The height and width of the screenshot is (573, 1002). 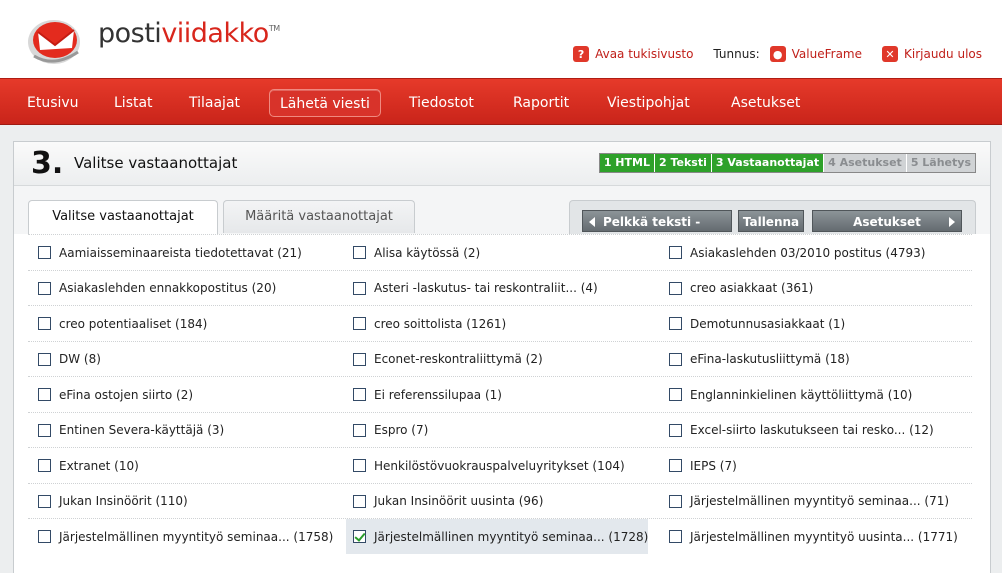 I want to click on list-item: Henkilöstövuokrauspalveluyritykset (104), so click(x=489, y=465).